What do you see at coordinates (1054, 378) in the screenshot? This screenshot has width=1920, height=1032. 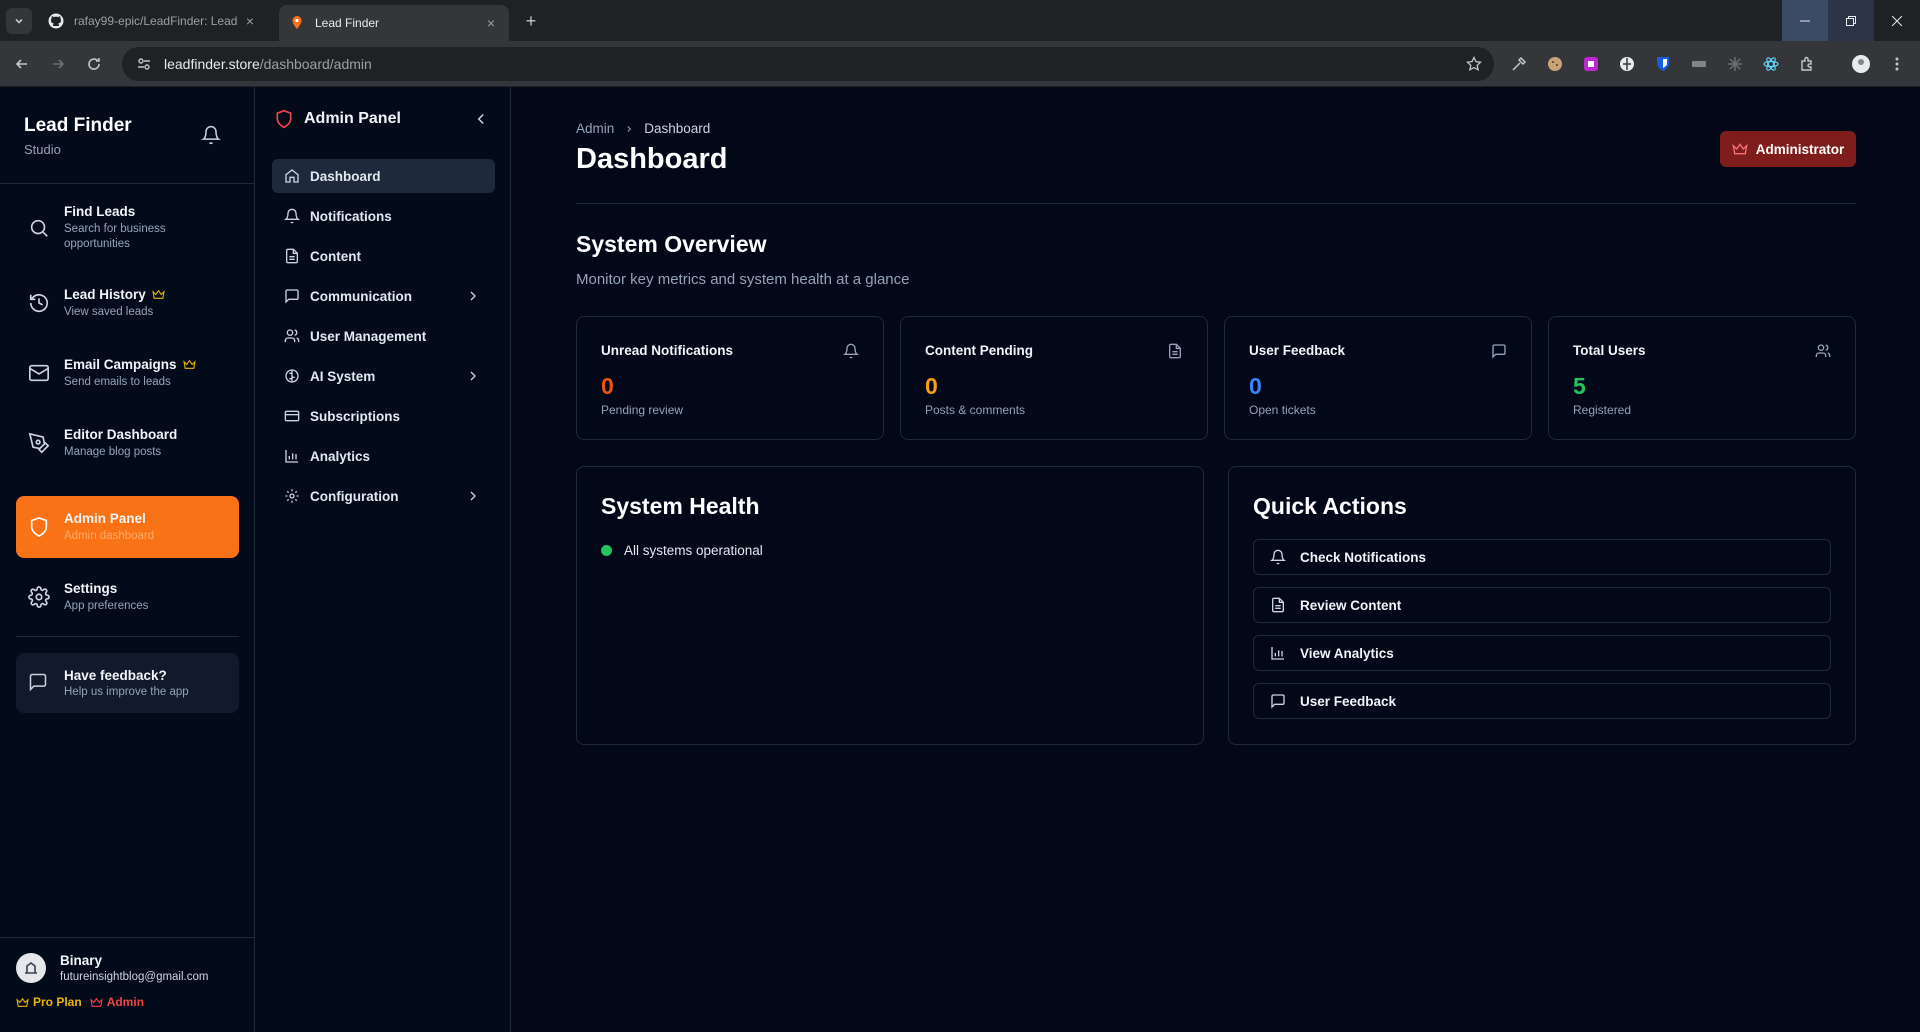 I see `stat-card-content-pending: Content Pending 0 Posts & comments` at bounding box center [1054, 378].